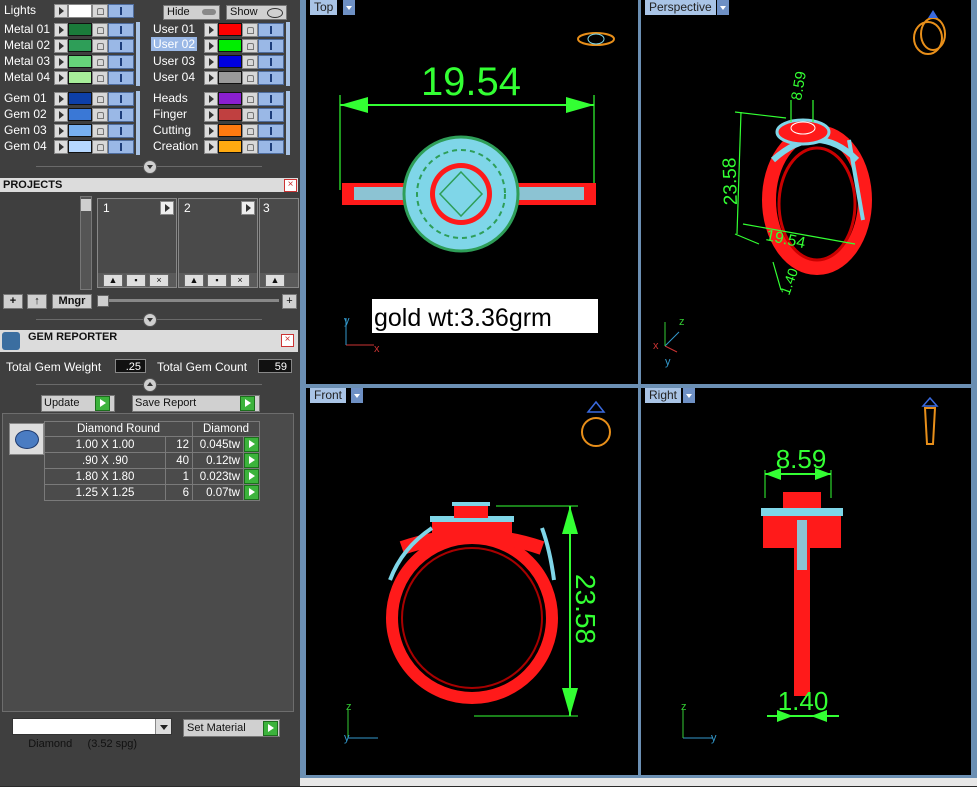 The image size is (977, 787). What do you see at coordinates (102, 403) in the screenshot?
I see `update-play-icon` at bounding box center [102, 403].